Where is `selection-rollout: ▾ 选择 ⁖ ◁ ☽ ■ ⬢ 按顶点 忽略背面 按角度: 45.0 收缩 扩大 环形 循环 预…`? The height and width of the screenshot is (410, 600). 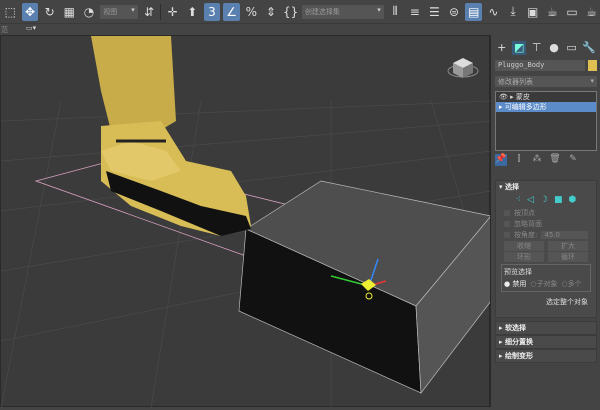
selection-rollout: ▾ 选择 ⁖ ◁ ☽ ■ ⬢ 按顶点 忽略背面 按角度: 45.0 收缩 扩大 环形 循环 预… is located at coordinates (546, 249).